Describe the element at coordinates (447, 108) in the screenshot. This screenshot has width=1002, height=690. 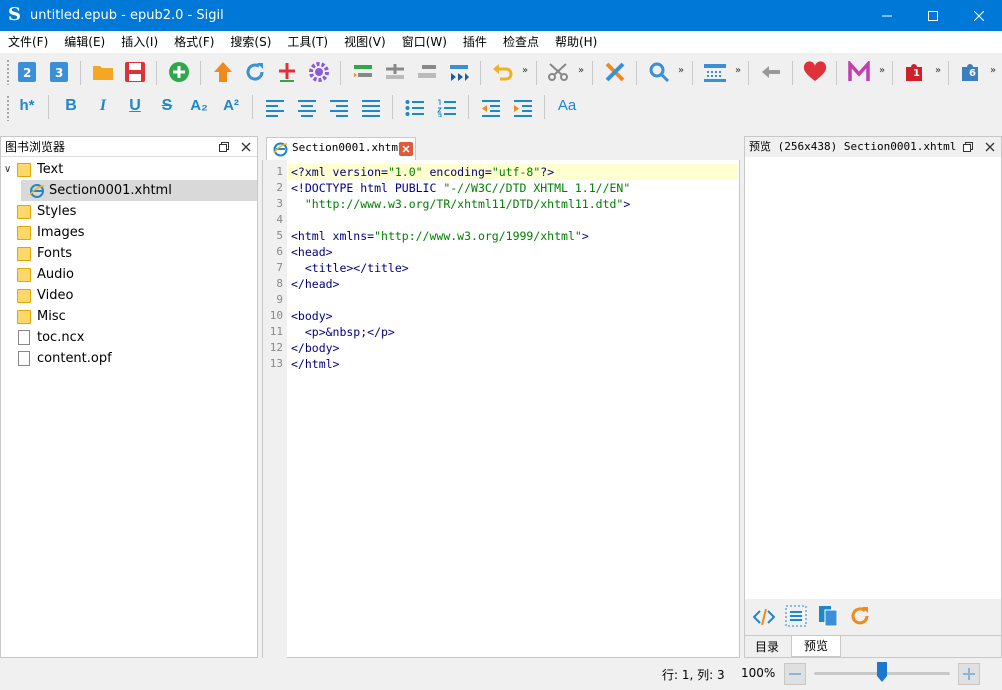
I see `numbered-list-button` at that location.